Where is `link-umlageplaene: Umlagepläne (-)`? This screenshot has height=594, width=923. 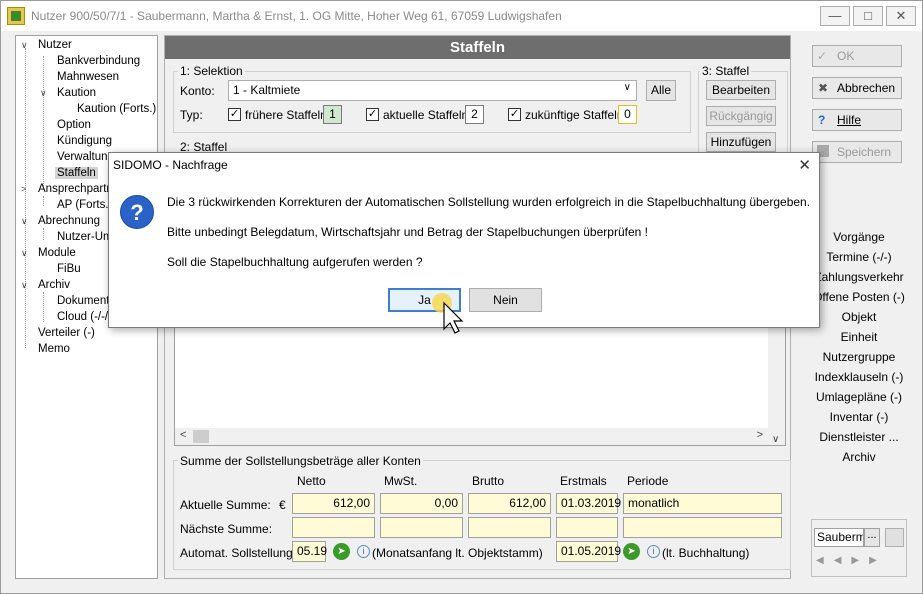 link-umlageplaene: Umlagepläne (-) is located at coordinates (859, 397).